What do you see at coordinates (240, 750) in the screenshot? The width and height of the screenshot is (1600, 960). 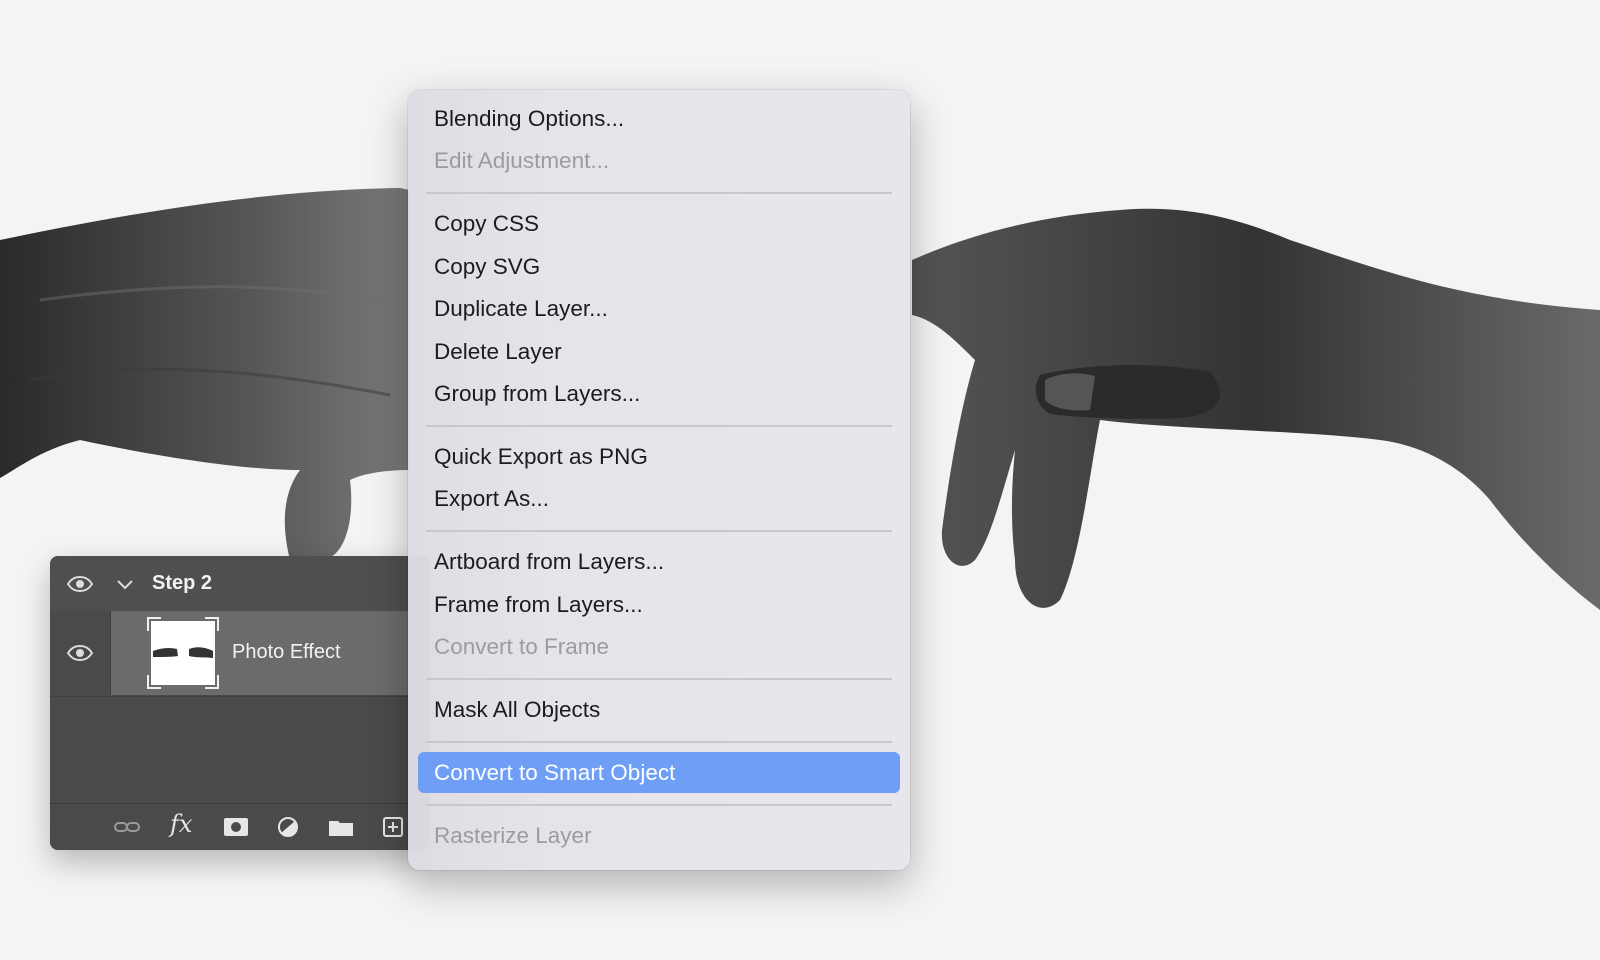 I see `layers-empty-area` at bounding box center [240, 750].